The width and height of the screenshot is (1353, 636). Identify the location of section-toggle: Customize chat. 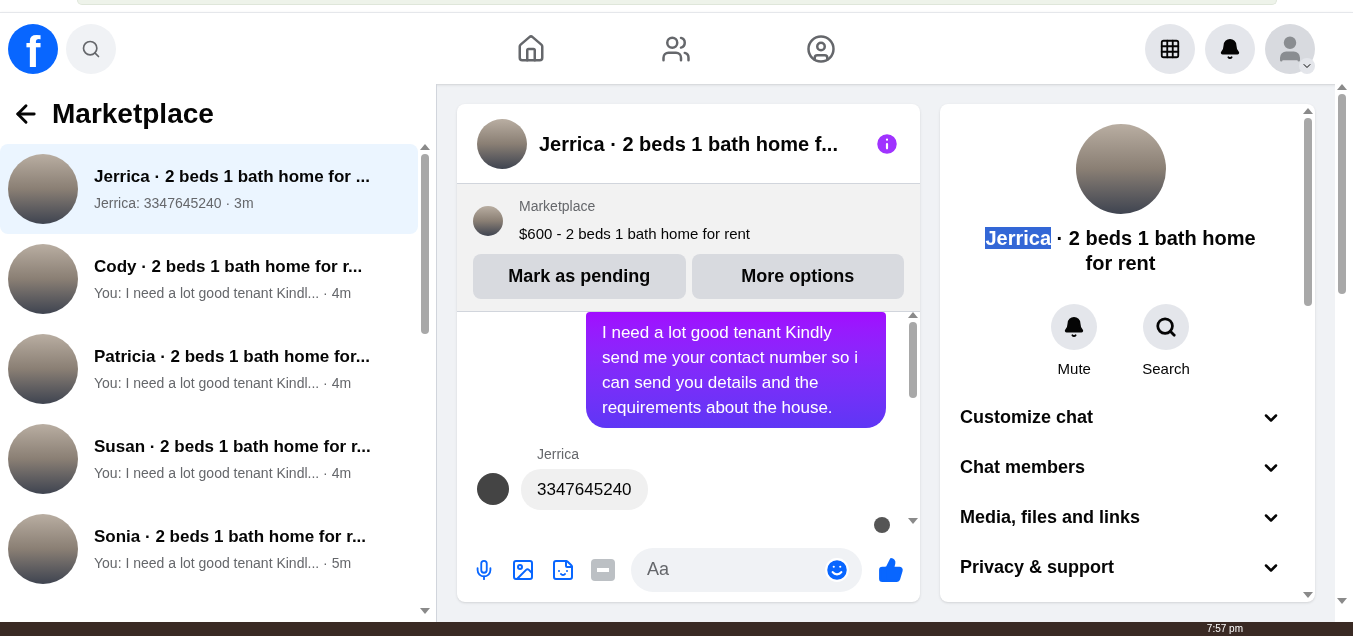
(1120, 417).